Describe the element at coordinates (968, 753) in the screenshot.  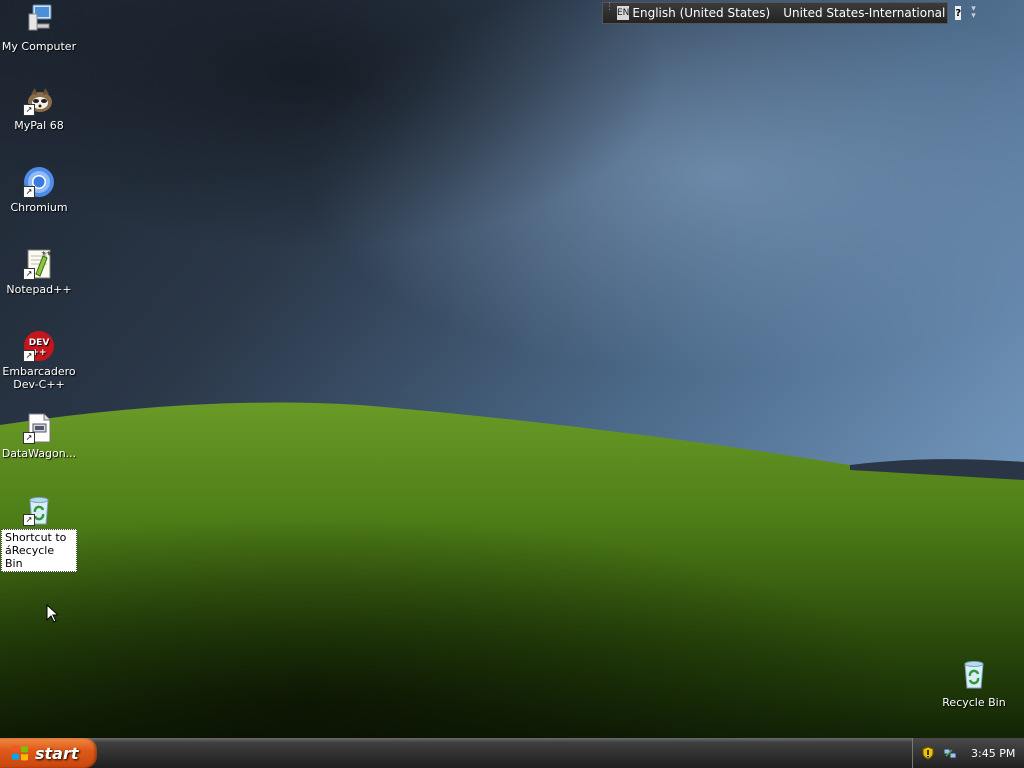
I see `system-tray: 3:45 PM` at that location.